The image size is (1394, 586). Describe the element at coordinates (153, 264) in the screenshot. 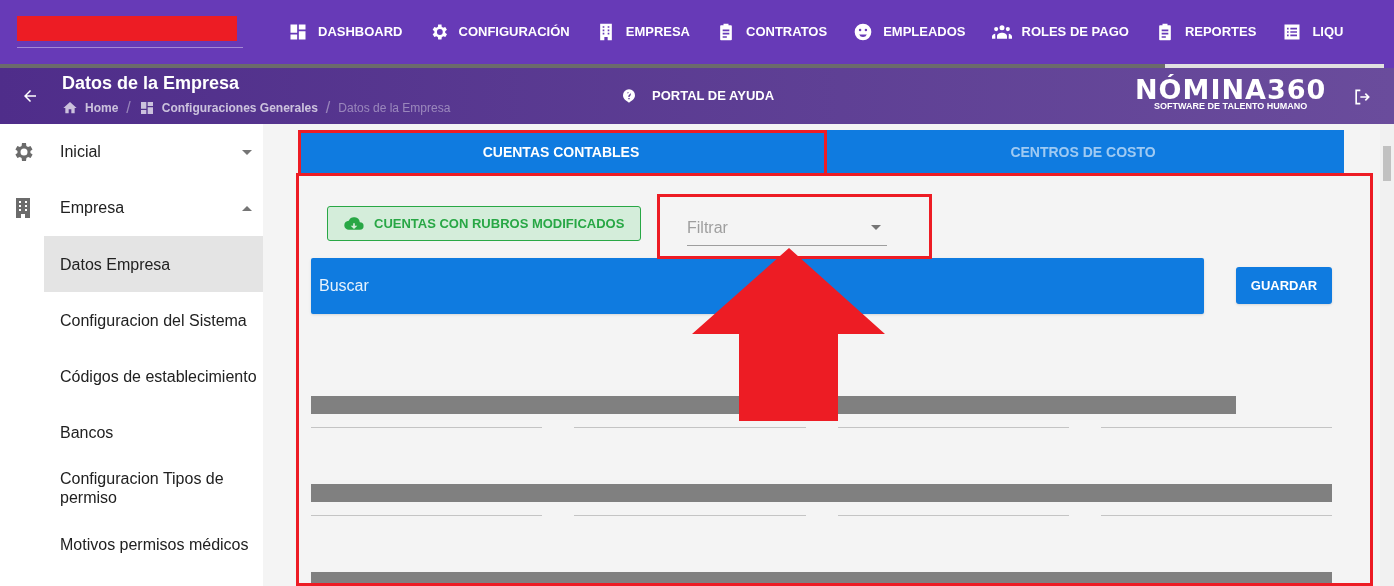

I see `sidebar-item: Datos Empresa` at that location.